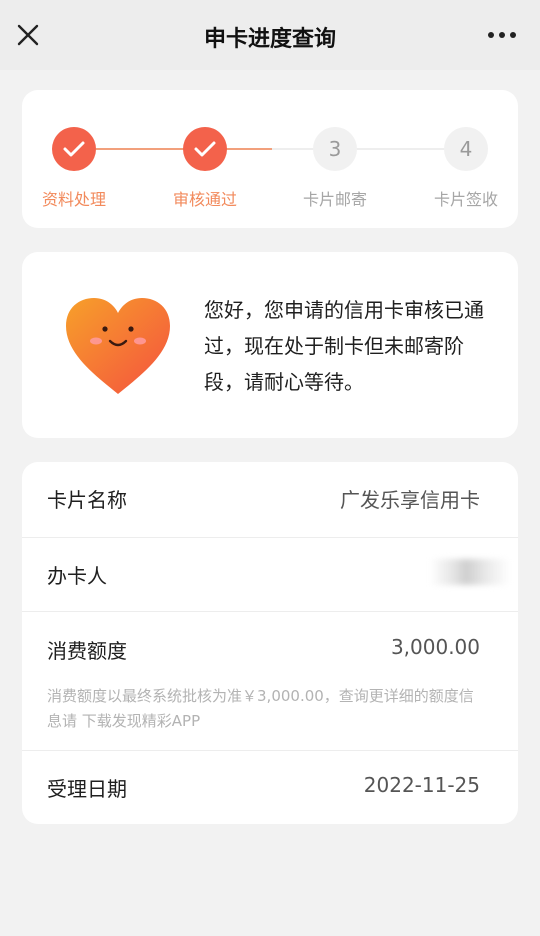 The image size is (540, 936). What do you see at coordinates (410, 500) in the screenshot?
I see `detail-value: 广发乐享信用卡` at bounding box center [410, 500].